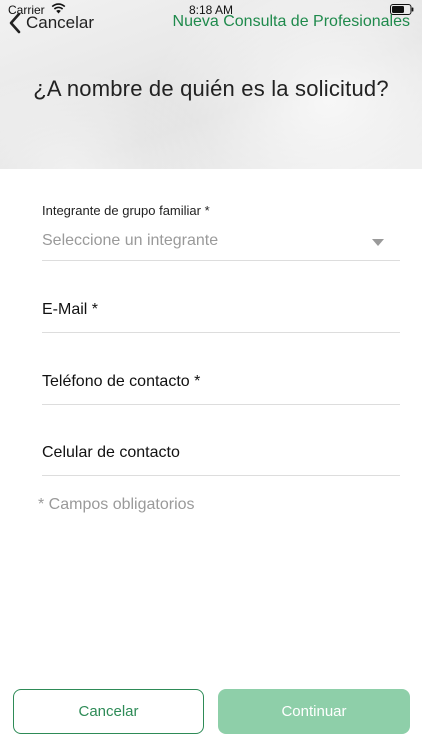  What do you see at coordinates (60, 22) in the screenshot?
I see `back-label: Cancelar` at bounding box center [60, 22].